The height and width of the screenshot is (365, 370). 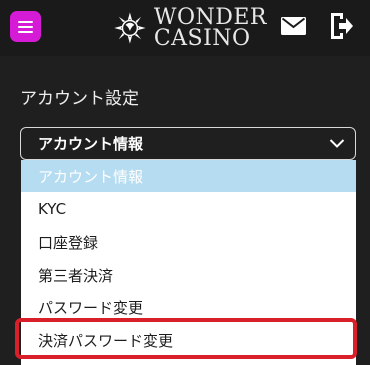 What do you see at coordinates (79, 99) in the screenshot?
I see `page-title: アカウント設定` at bounding box center [79, 99].